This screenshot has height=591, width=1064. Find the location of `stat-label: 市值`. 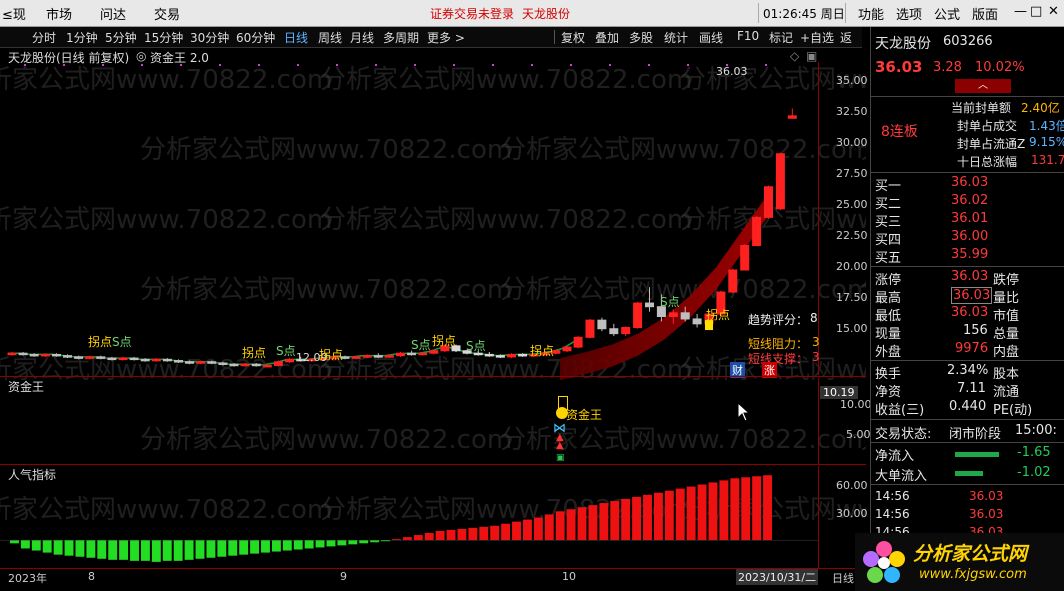

stat-label: 市值 is located at coordinates (1006, 316).